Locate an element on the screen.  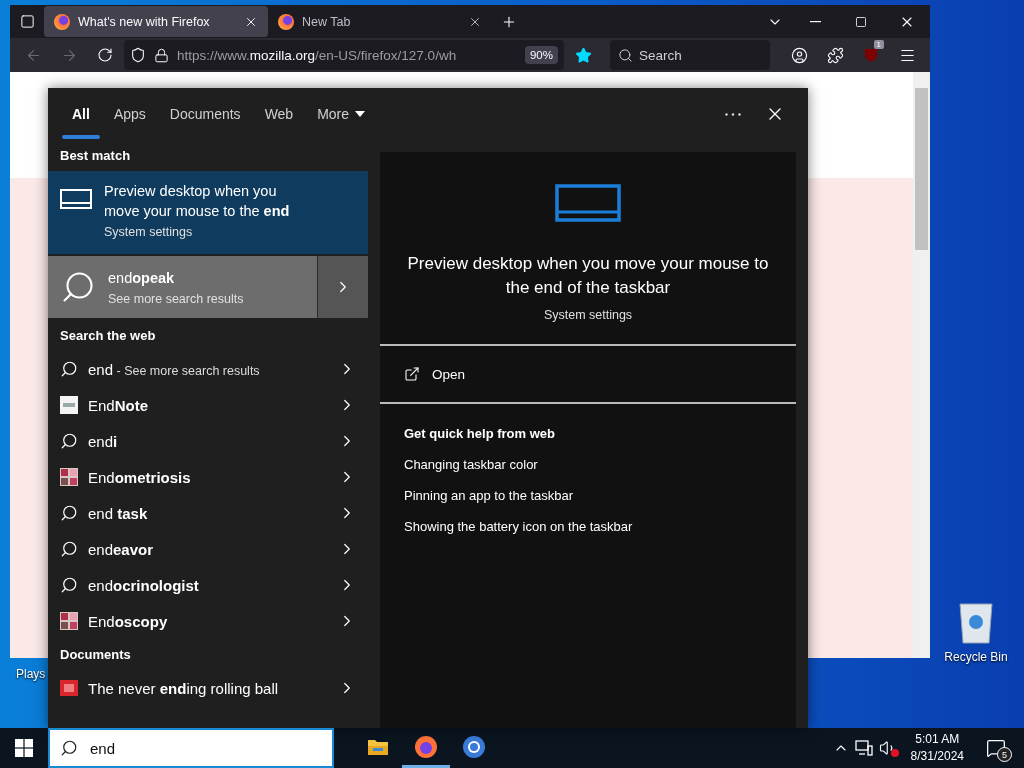
best-match-item: Preview desktop when you move your mouse to the end System settings is located at coordinates (208, 212).